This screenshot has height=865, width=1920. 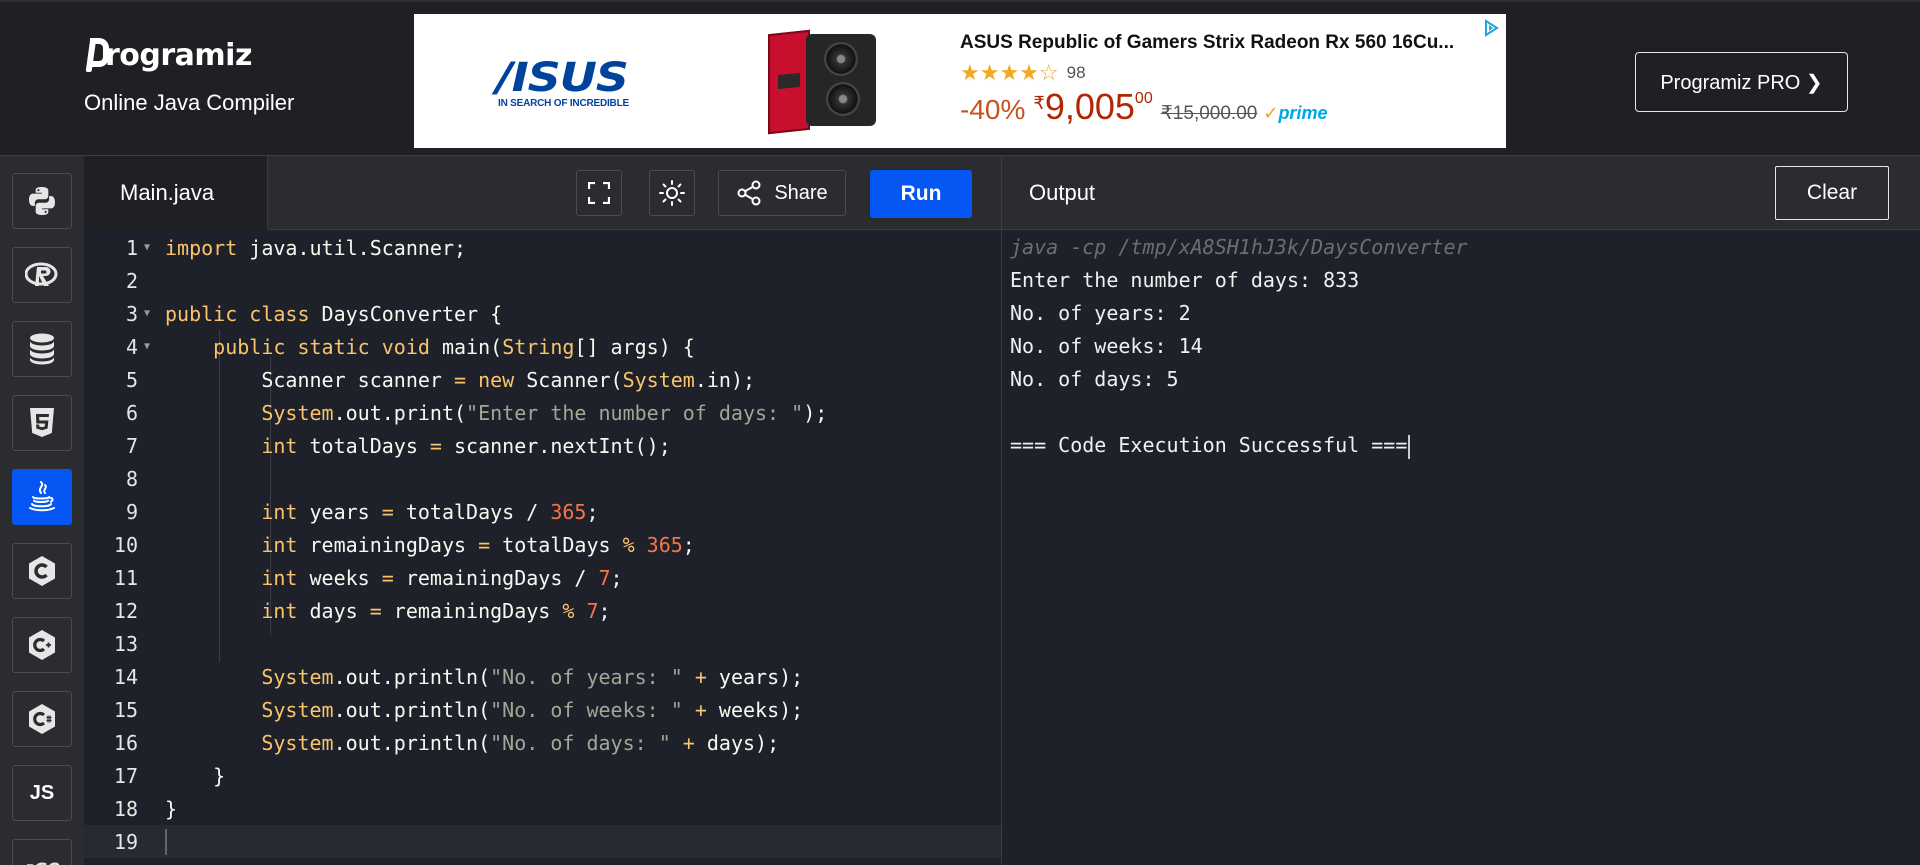 I want to click on svg-text: GO, so click(x=46, y=862).